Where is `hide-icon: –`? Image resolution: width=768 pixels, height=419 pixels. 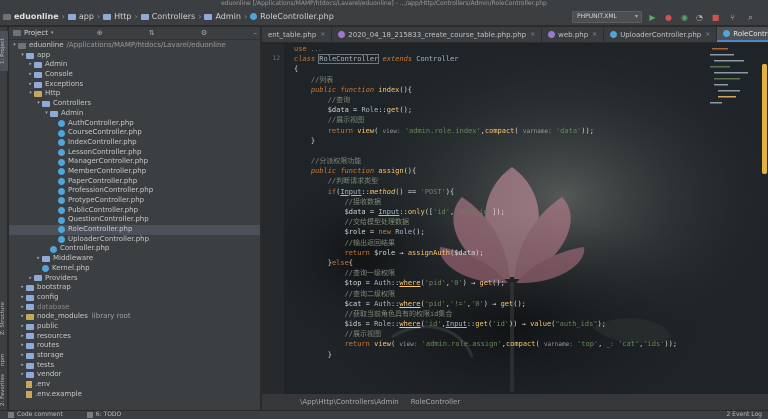
hide-icon: – is located at coordinates (256, 33).